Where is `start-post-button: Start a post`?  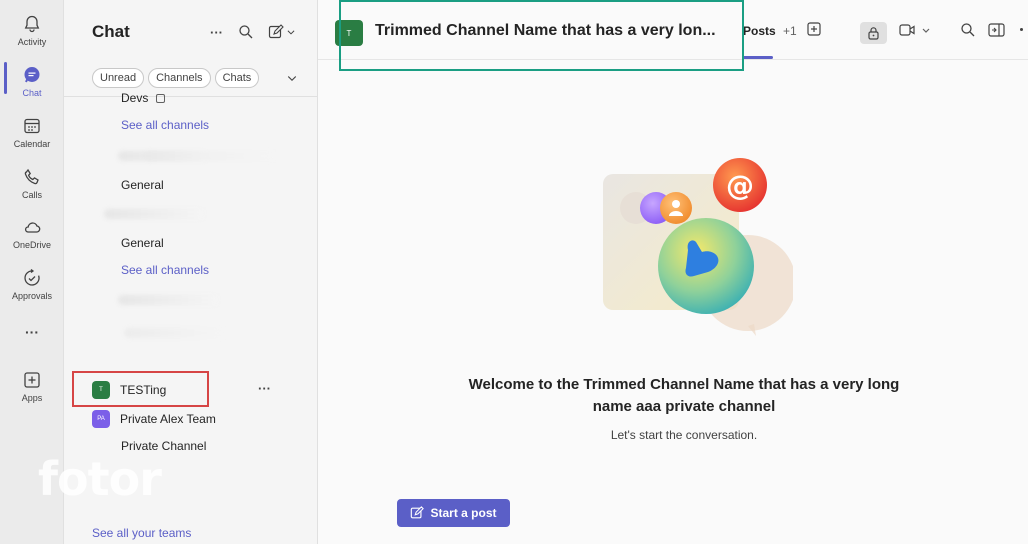
start-post-button: Start a post is located at coordinates (453, 513).